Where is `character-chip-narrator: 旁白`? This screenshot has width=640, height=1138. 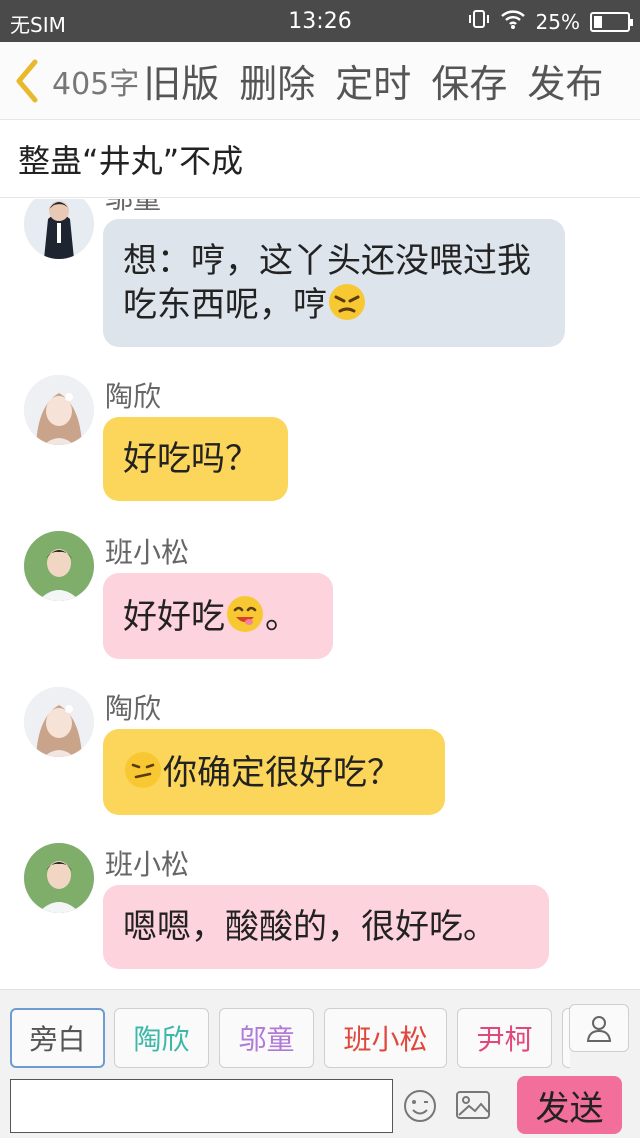 character-chip-narrator: 旁白 is located at coordinates (57, 1038).